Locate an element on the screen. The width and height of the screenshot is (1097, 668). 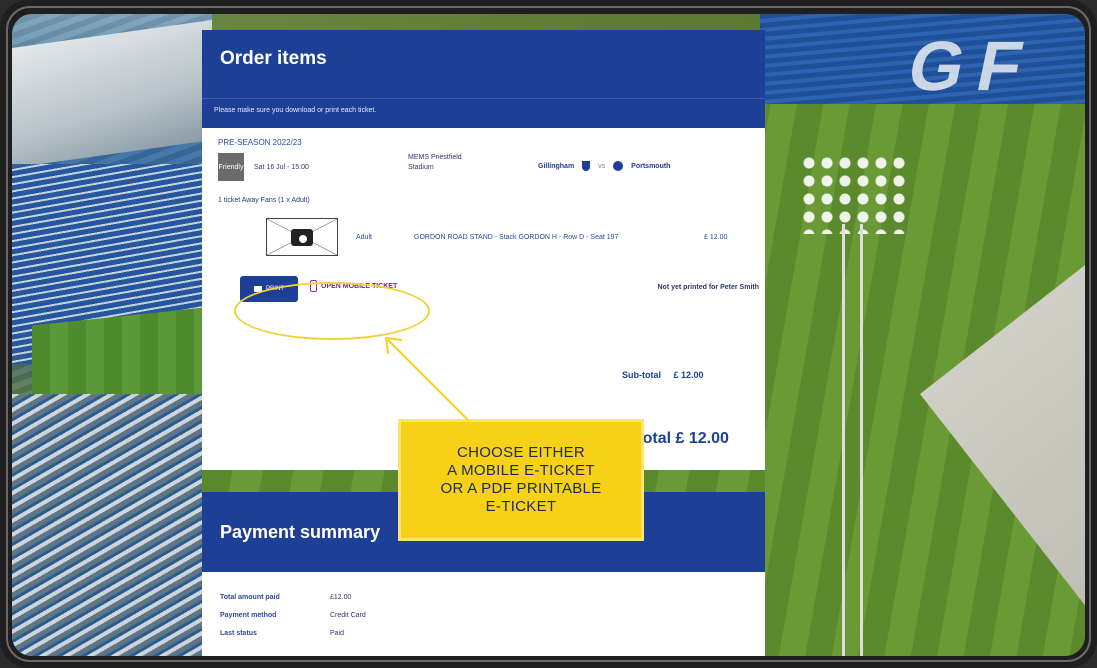
total: Total £ 12.00 is located at coordinates (681, 439).